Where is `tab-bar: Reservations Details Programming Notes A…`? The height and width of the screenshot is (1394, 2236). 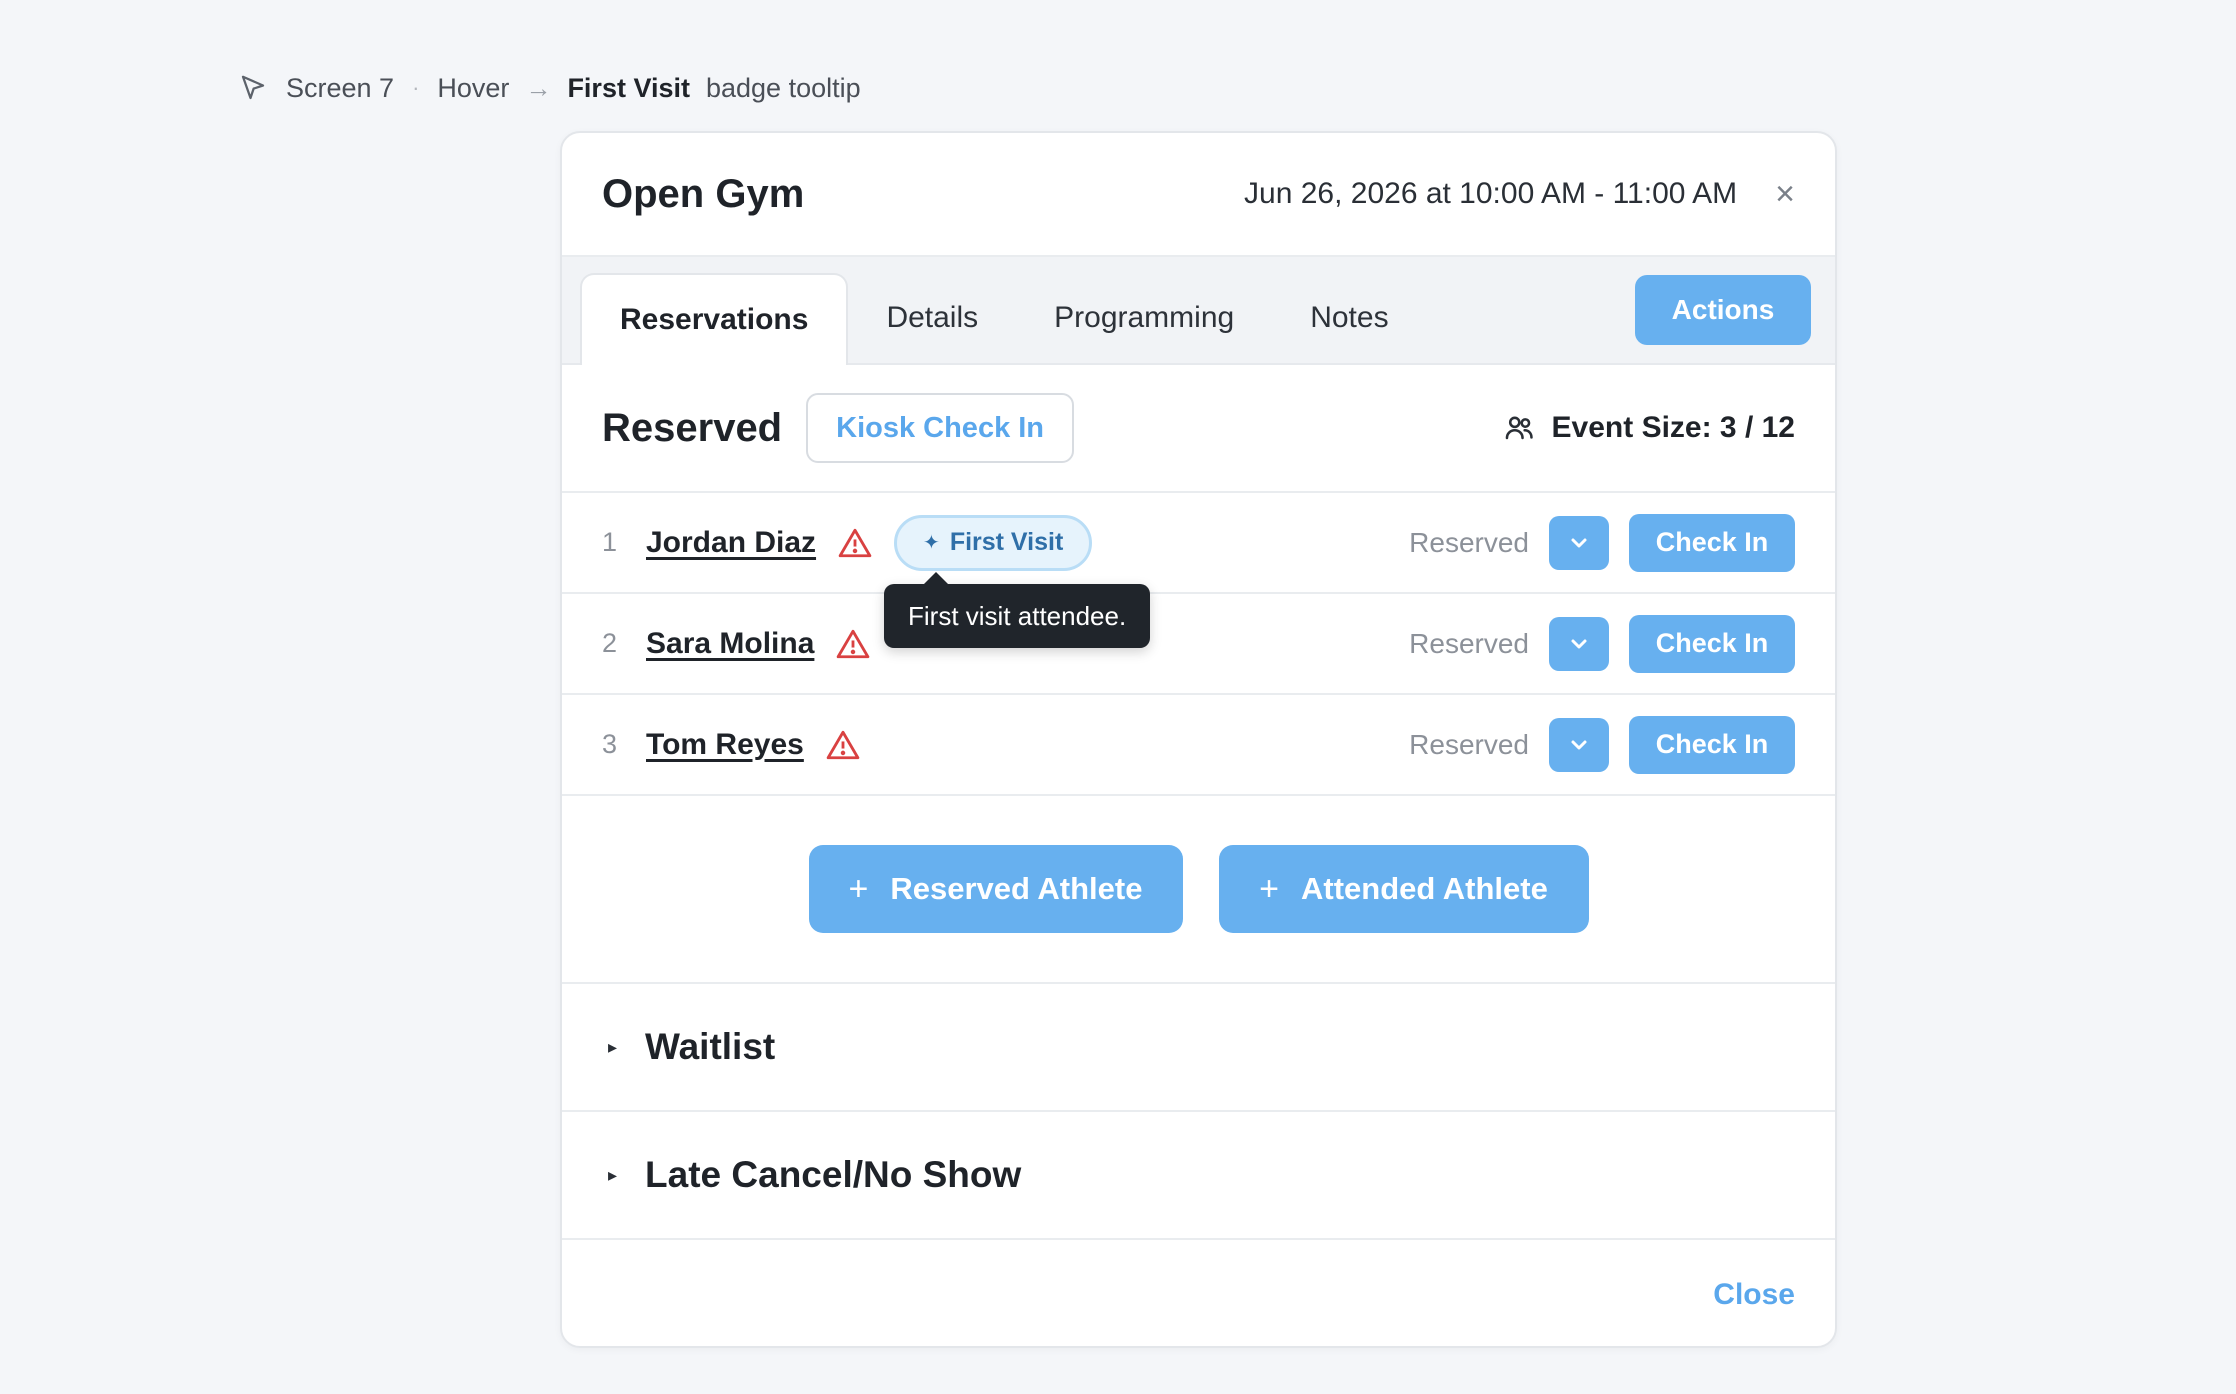 tab-bar: Reservations Details Programming Notes A… is located at coordinates (1198, 311).